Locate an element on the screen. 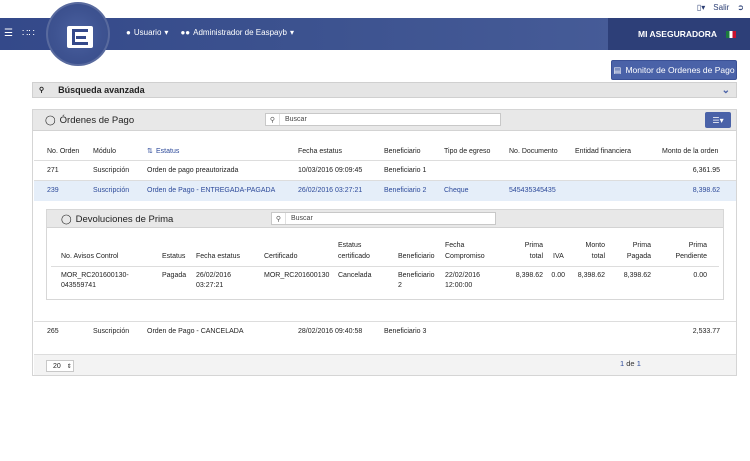 The width and height of the screenshot is (750, 461). app-logo is located at coordinates (78, 34).